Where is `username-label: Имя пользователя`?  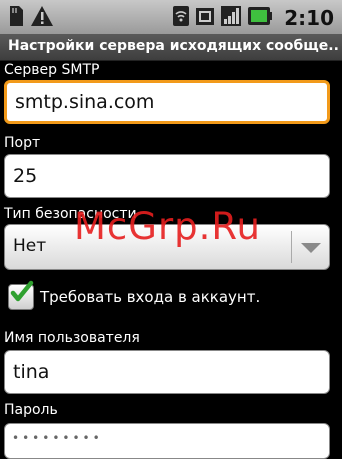 username-label: Имя пользователя is located at coordinates (72, 338).